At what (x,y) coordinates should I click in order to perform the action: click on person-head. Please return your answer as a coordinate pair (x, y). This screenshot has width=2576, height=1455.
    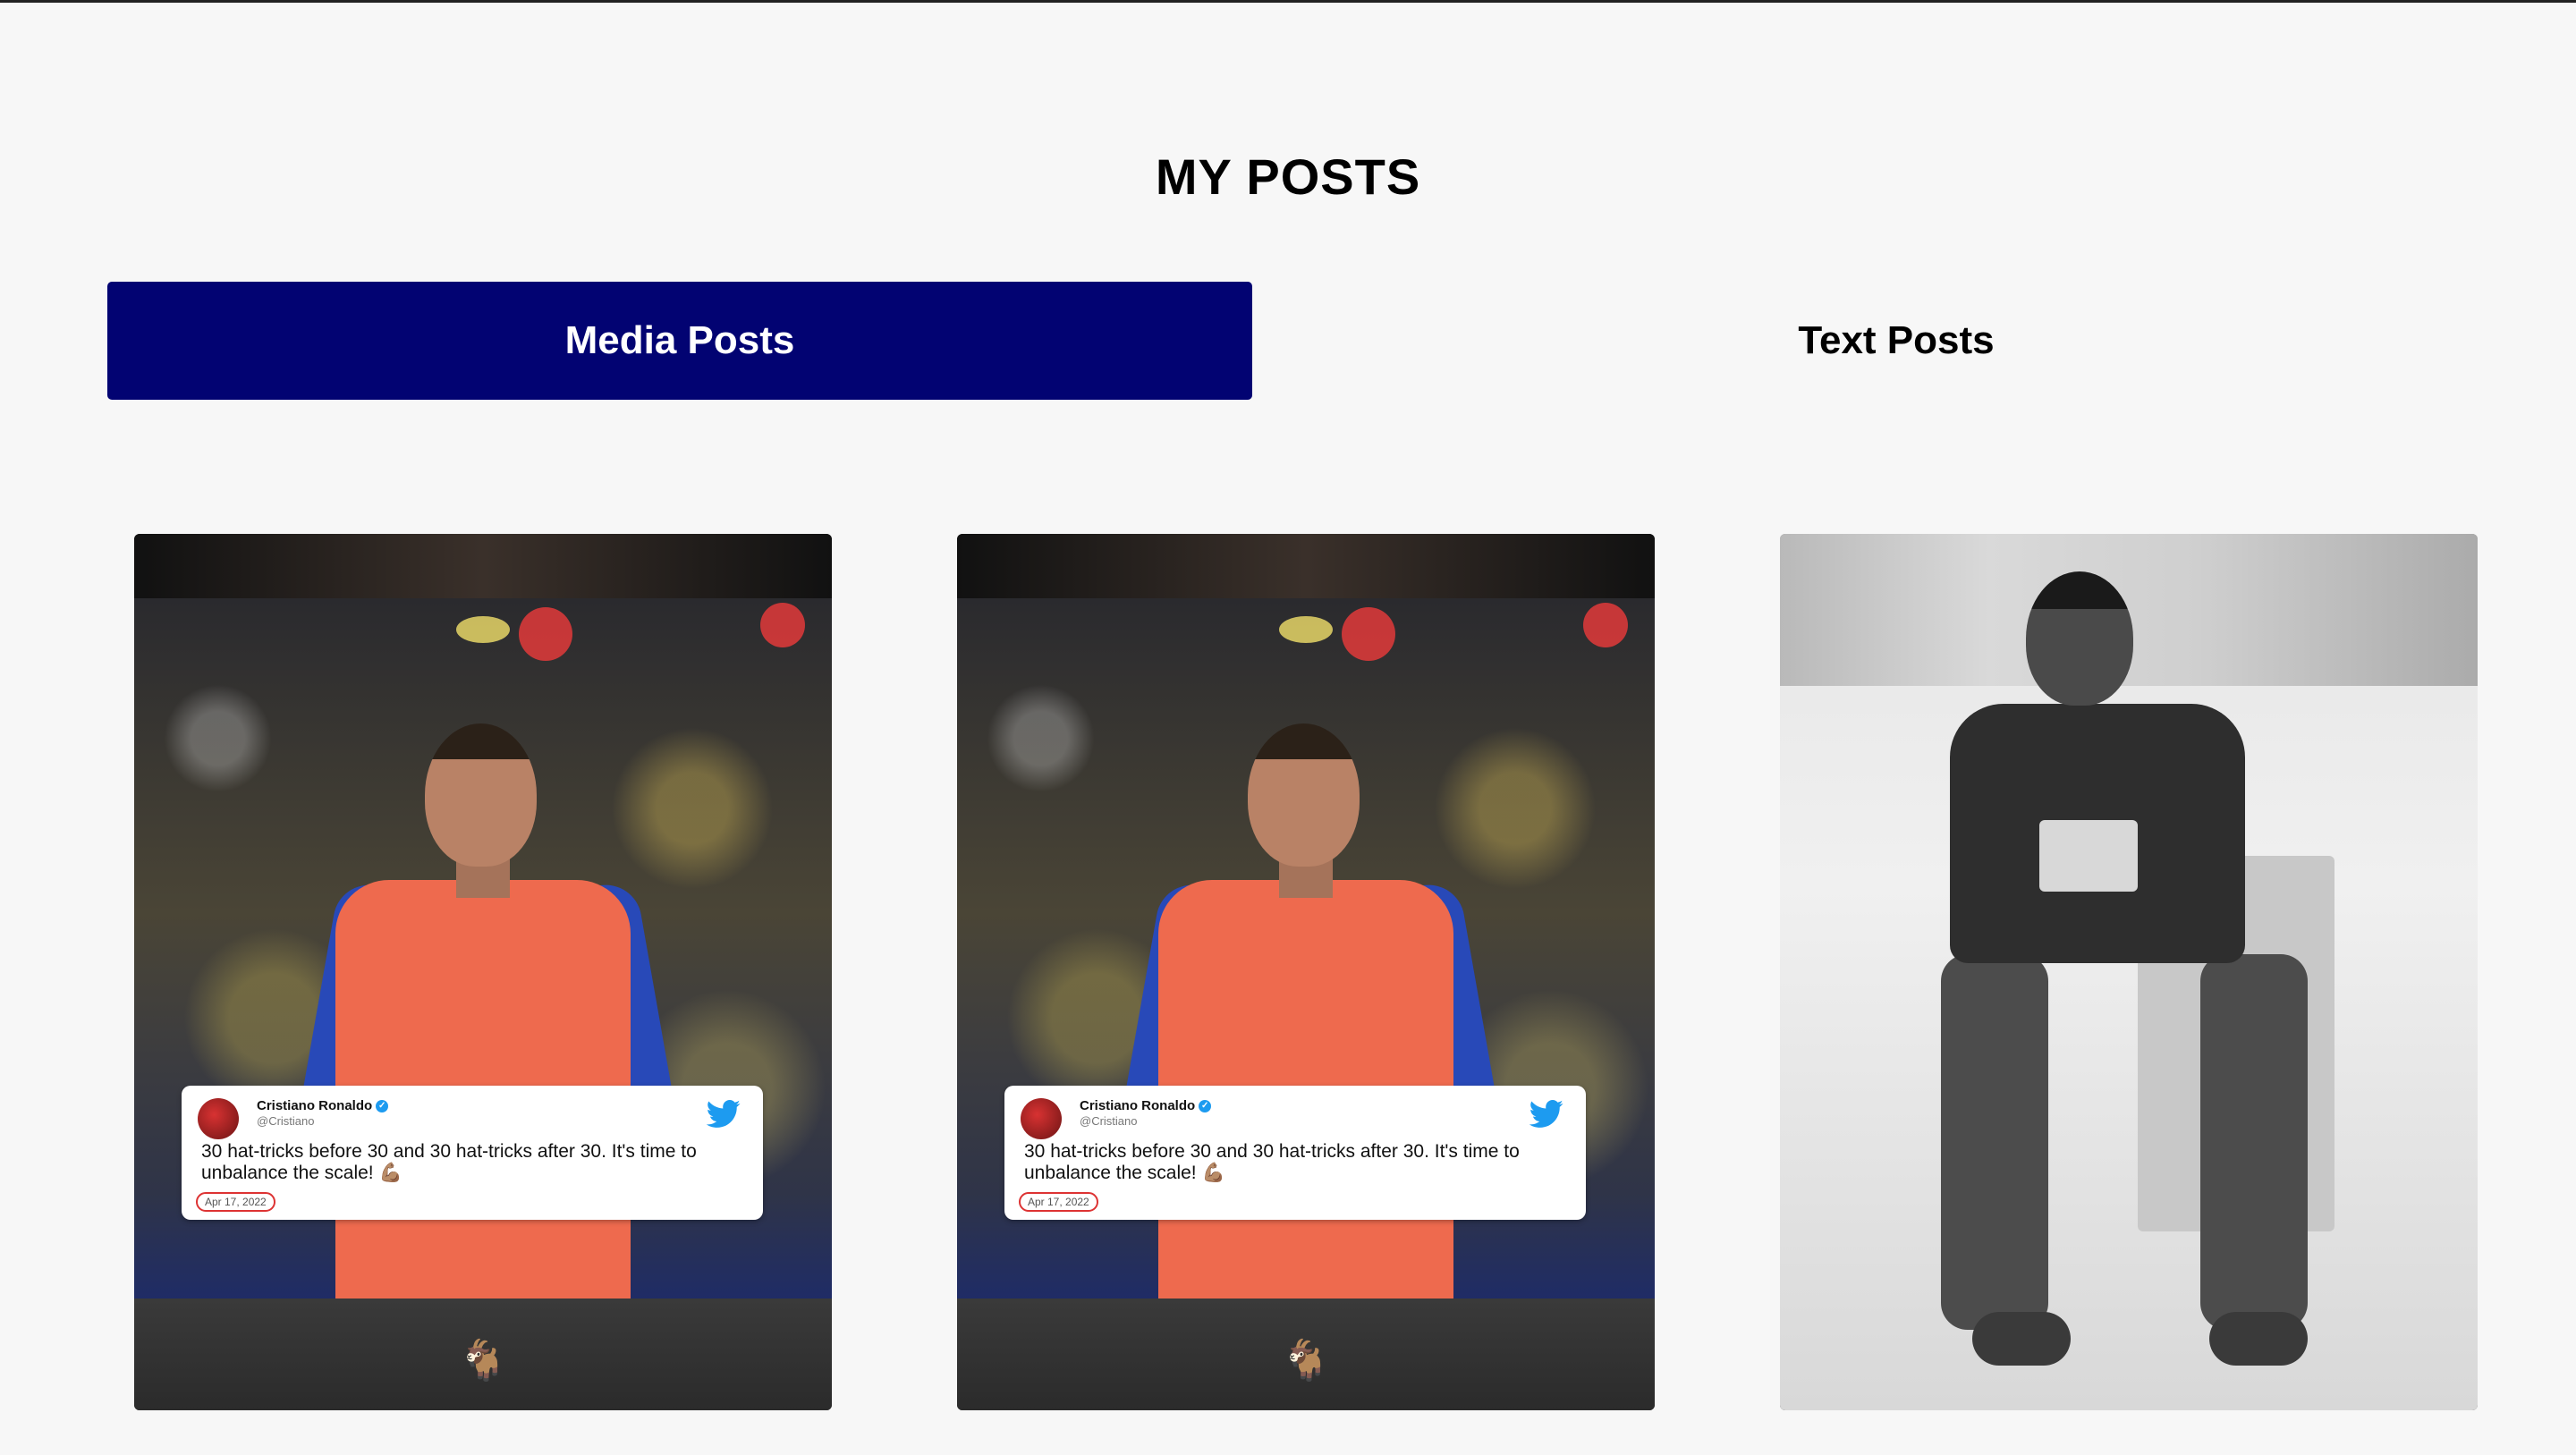
    Looking at the image, I should click on (2079, 638).